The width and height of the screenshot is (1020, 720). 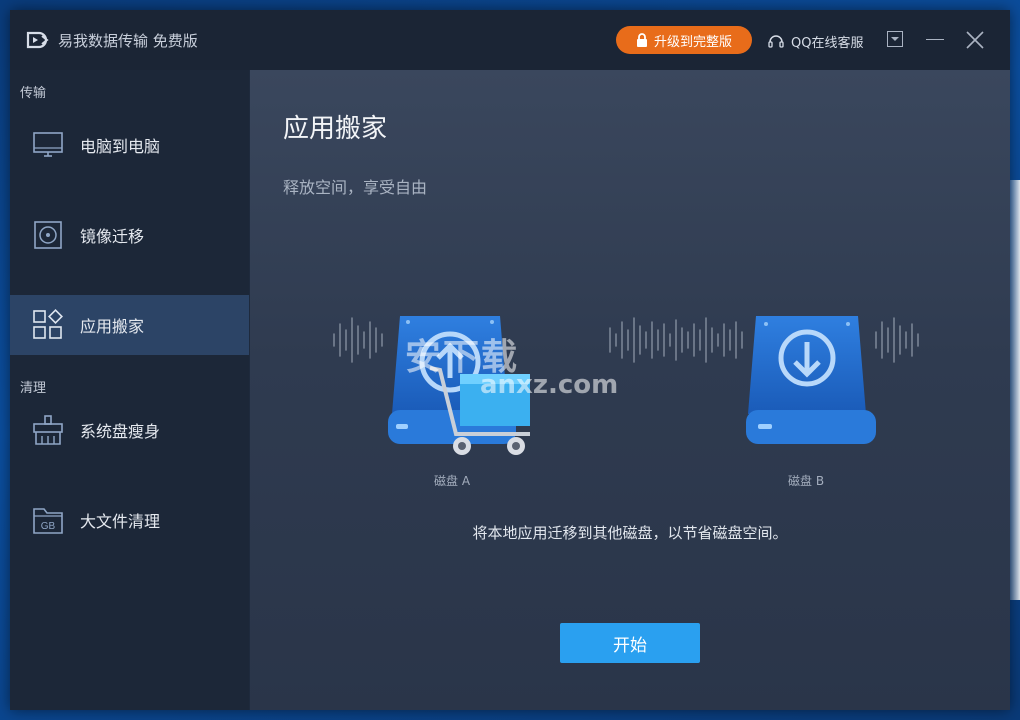 I want to click on broom-icon, so click(x=48, y=430).